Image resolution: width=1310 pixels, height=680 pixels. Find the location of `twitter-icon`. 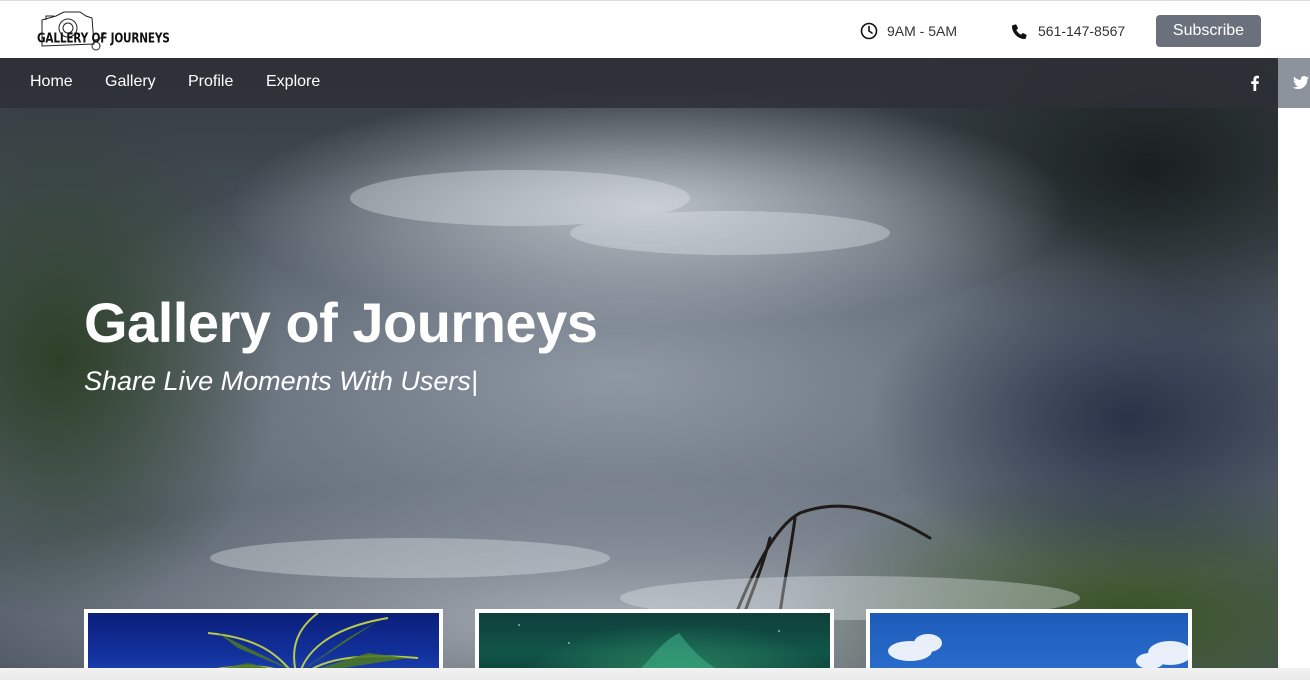

twitter-icon is located at coordinates (1301, 83).